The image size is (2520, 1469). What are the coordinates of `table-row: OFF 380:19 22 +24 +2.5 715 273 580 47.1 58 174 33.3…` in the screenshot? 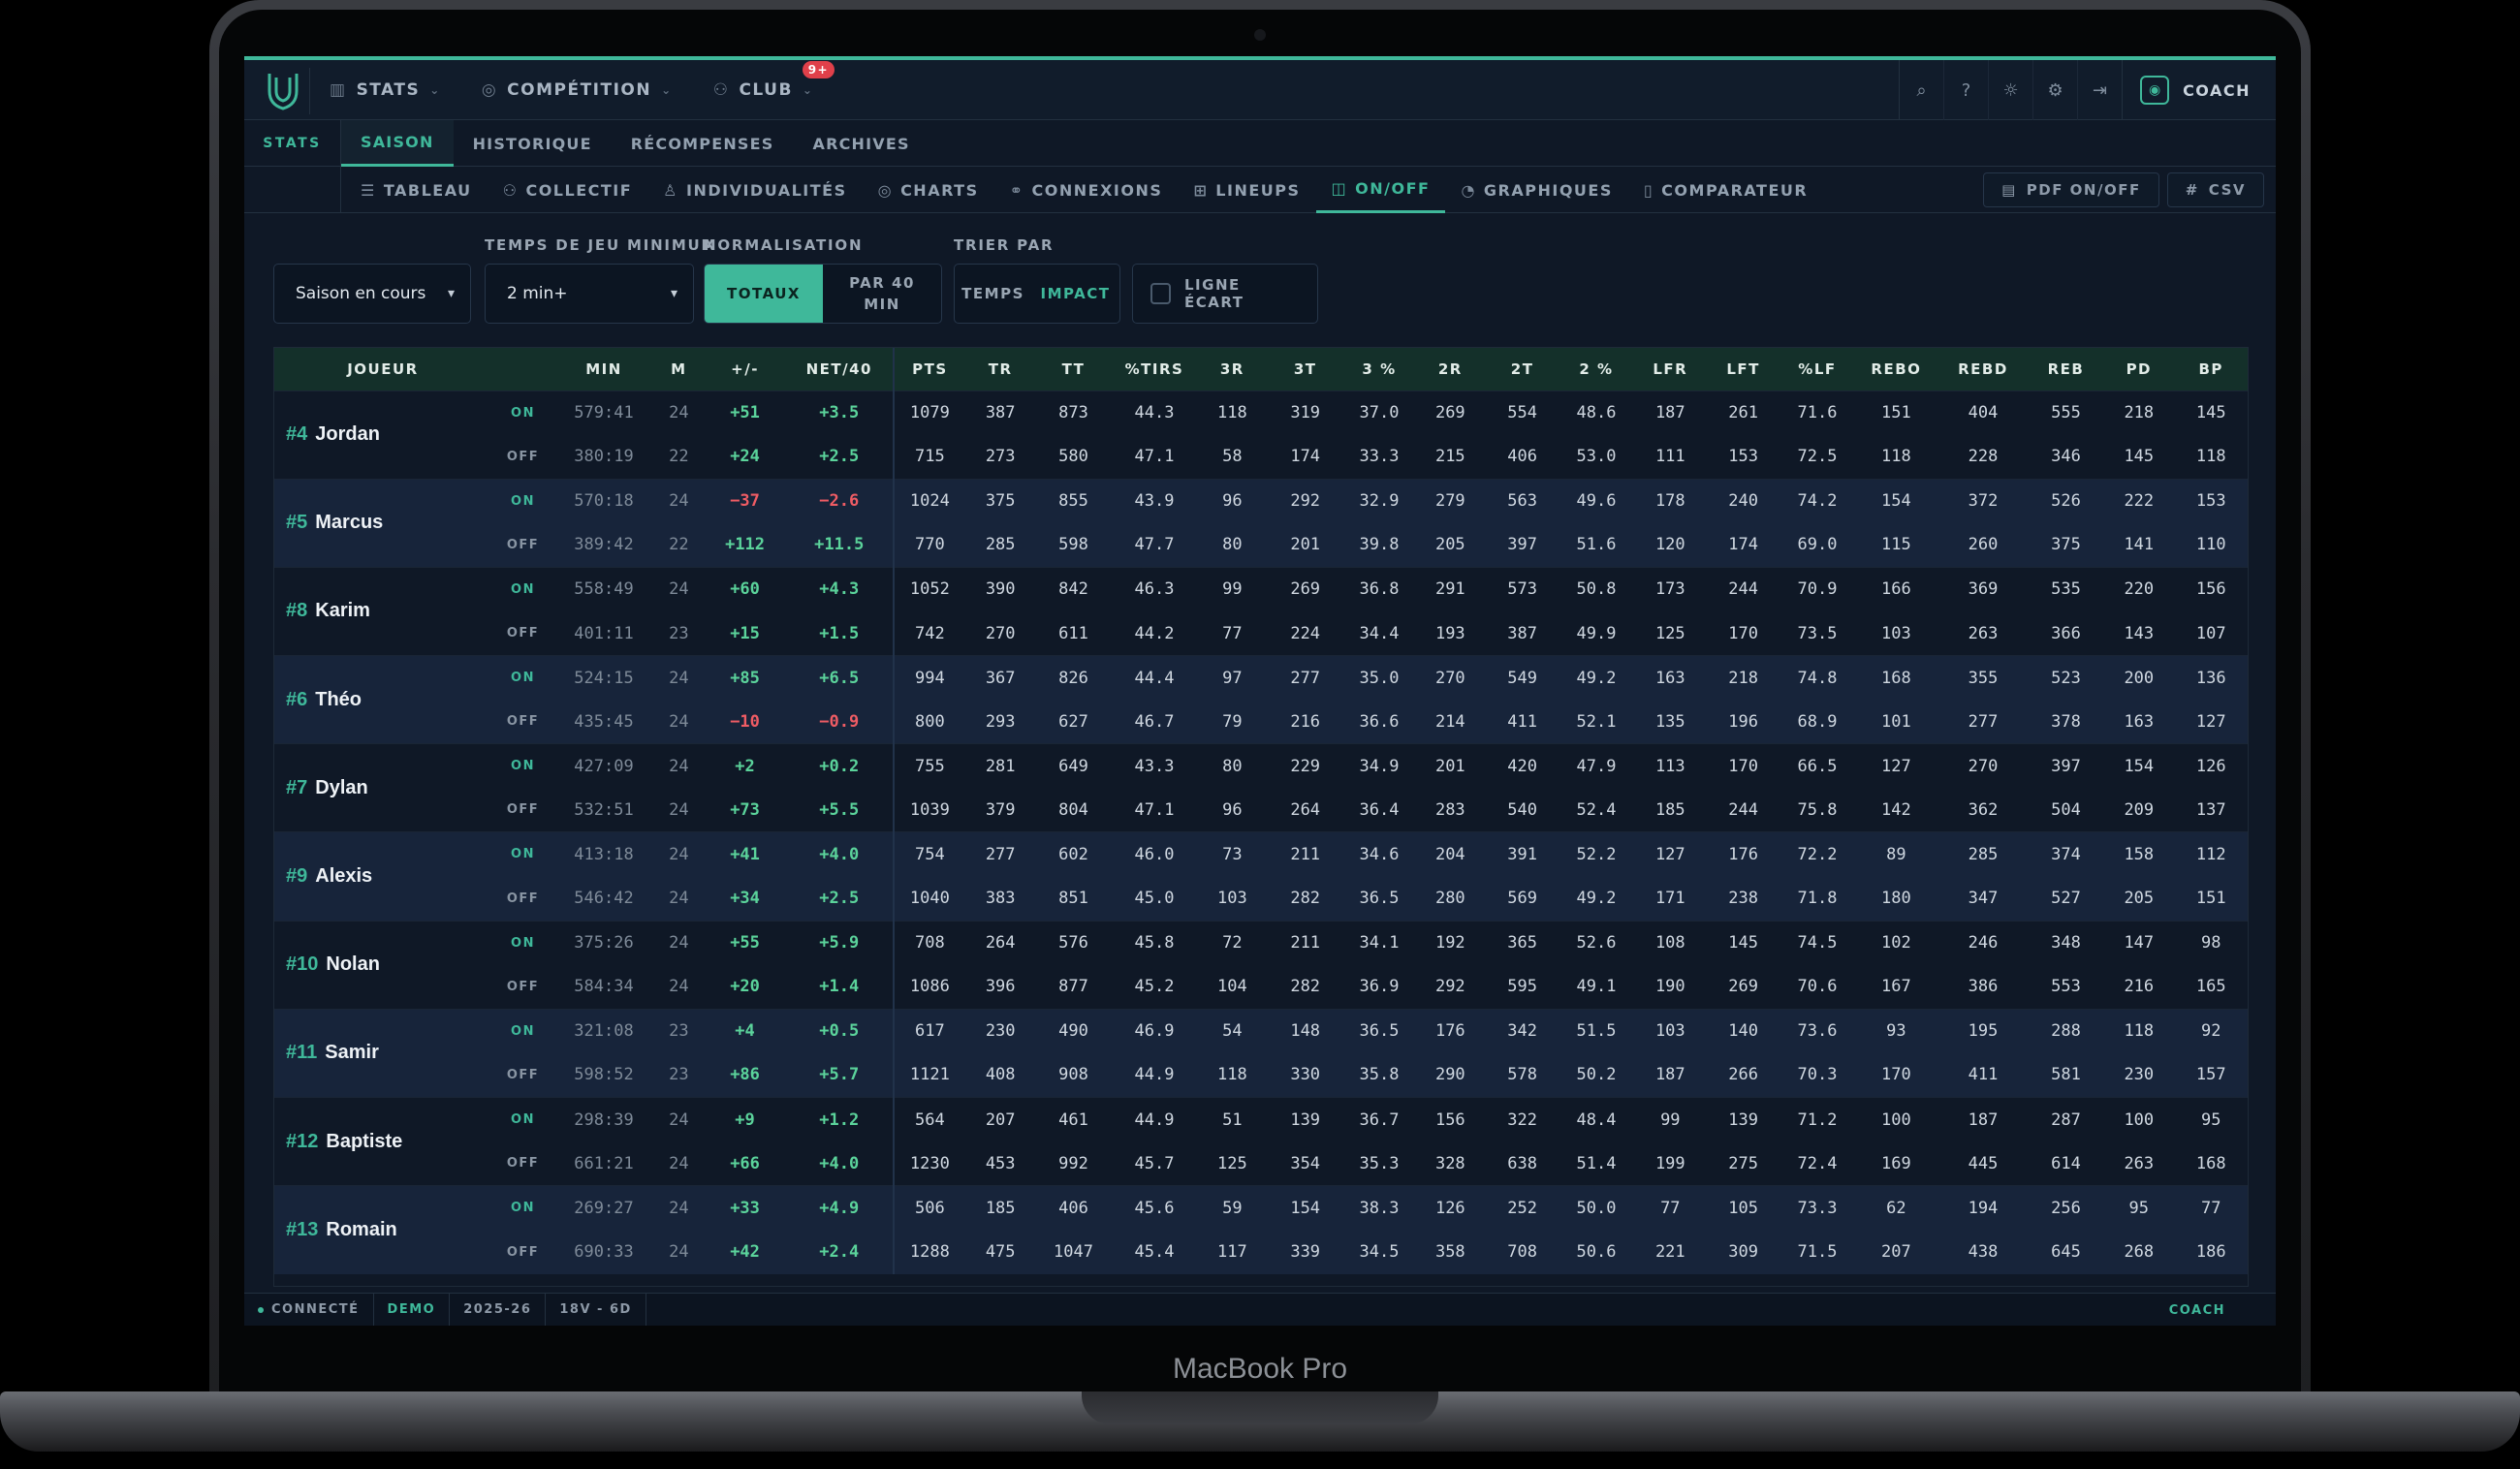 It's located at (1261, 457).